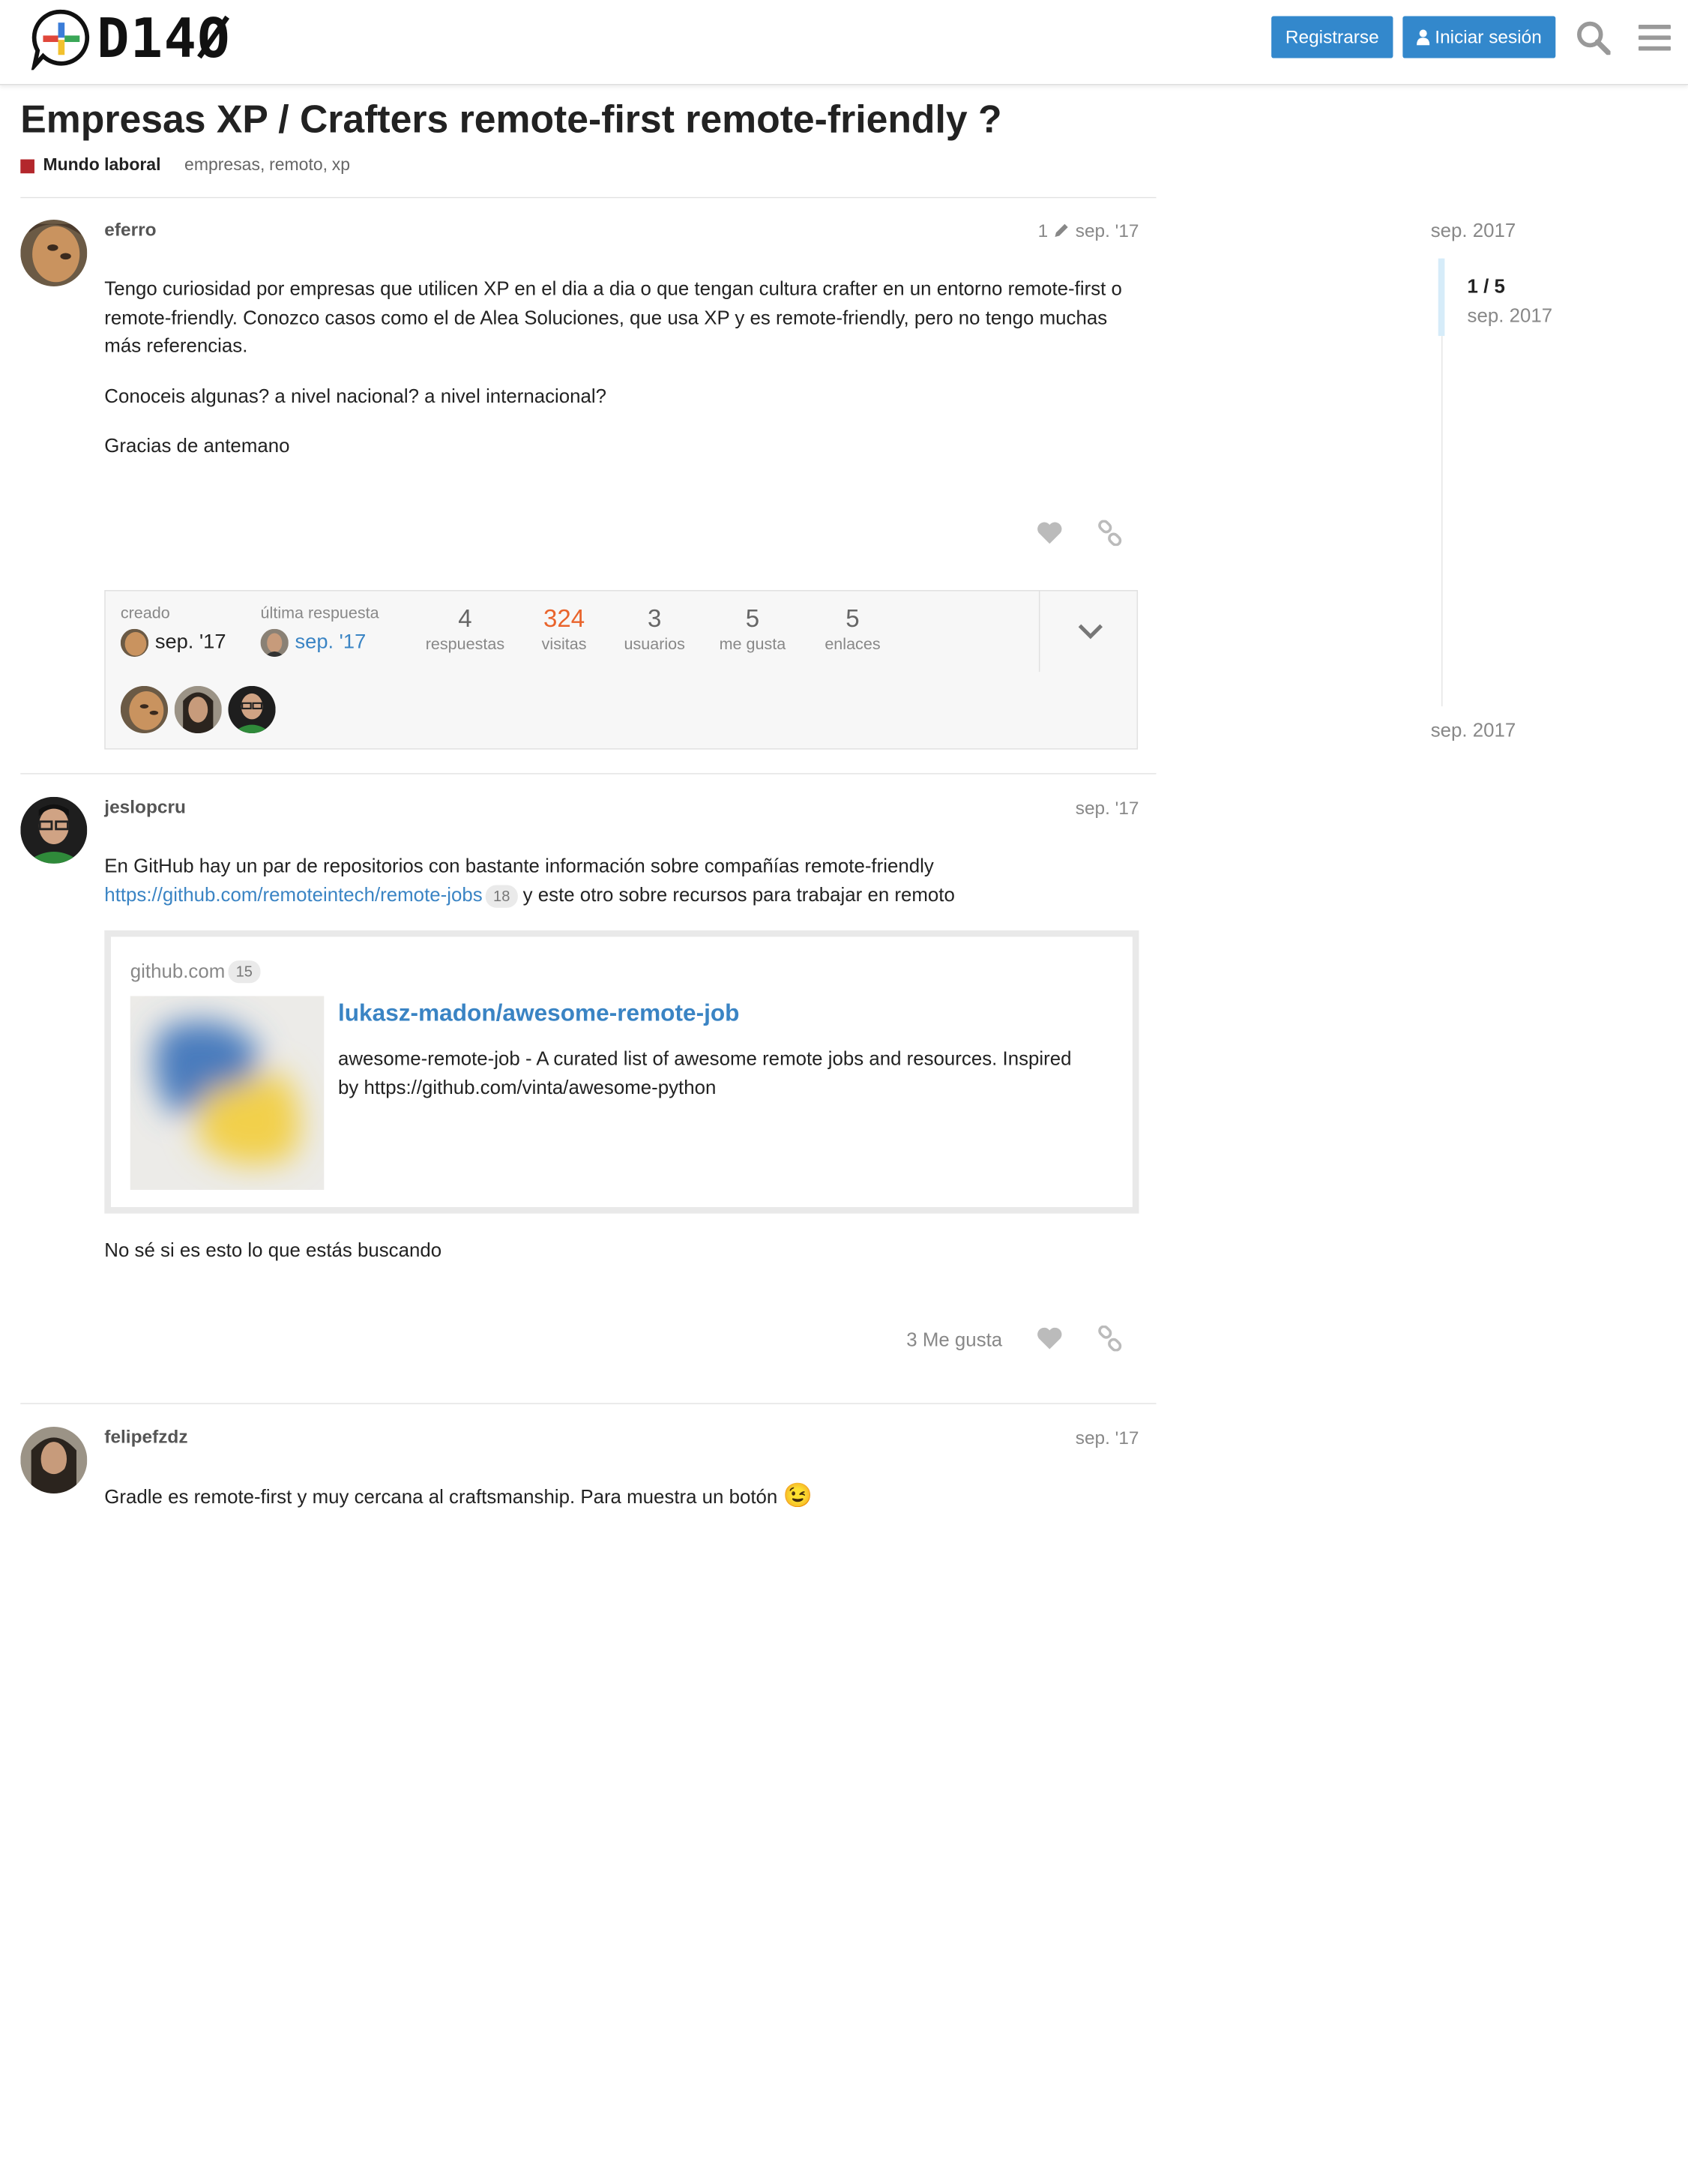 Image resolution: width=1688 pixels, height=2184 pixels. What do you see at coordinates (564, 629) in the screenshot?
I see `stat-views: 324 visitas` at bounding box center [564, 629].